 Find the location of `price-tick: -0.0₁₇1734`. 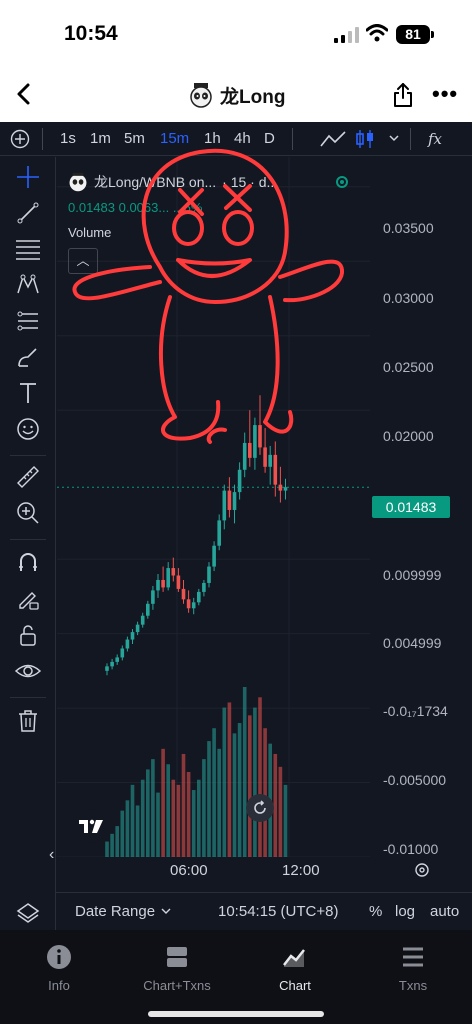

price-tick: -0.0₁₇1734 is located at coordinates (415, 711).